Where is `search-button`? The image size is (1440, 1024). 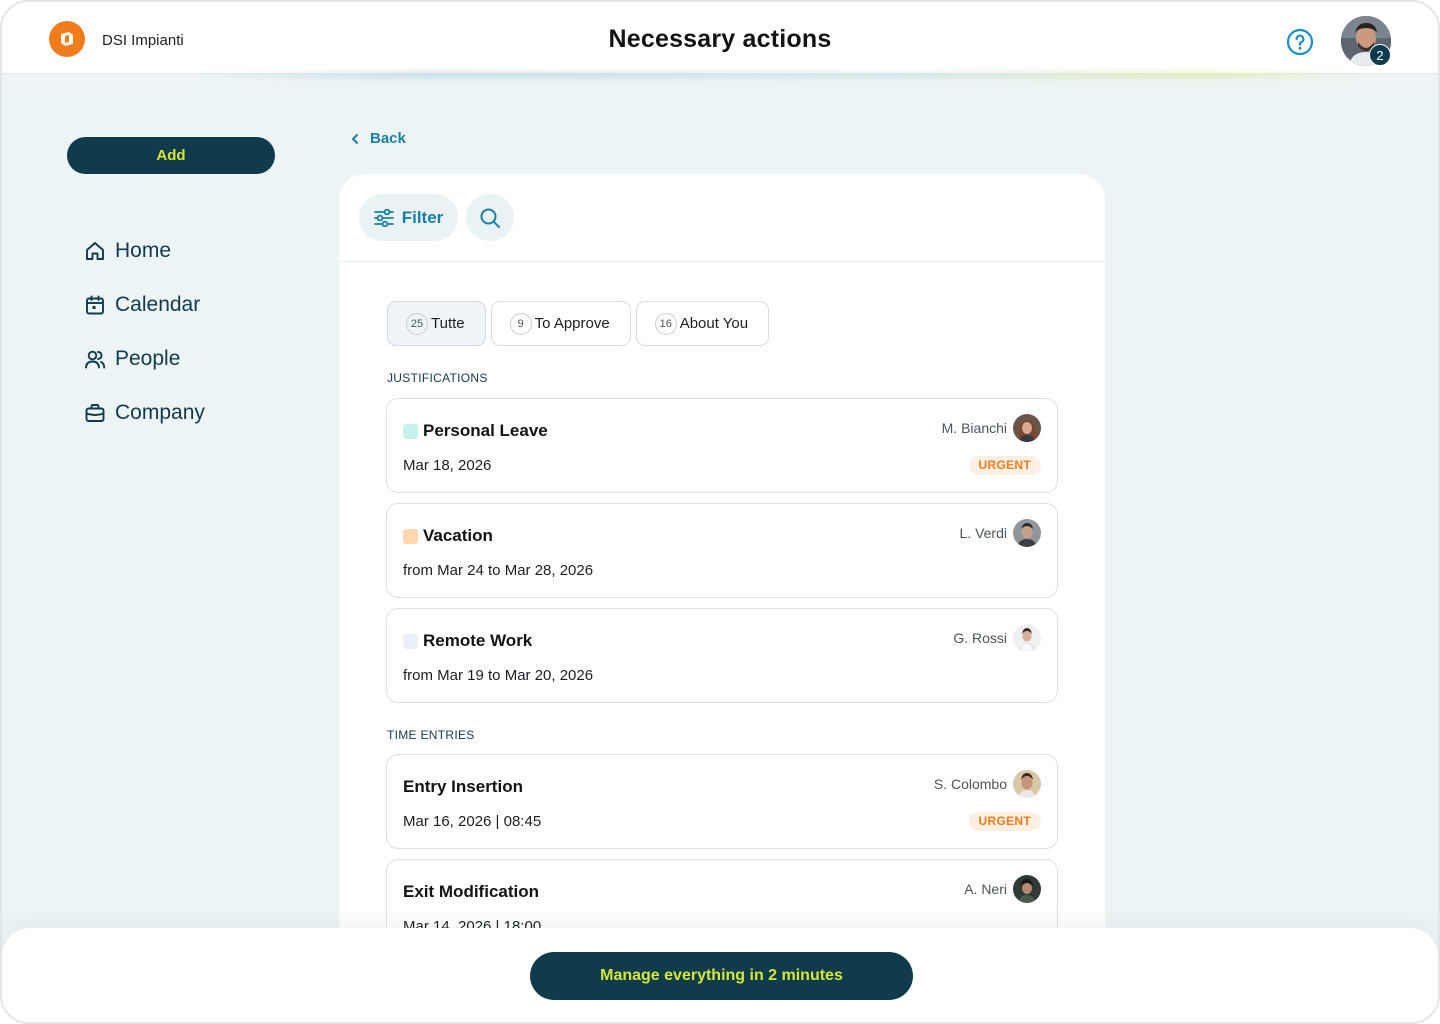 search-button is located at coordinates (490, 217).